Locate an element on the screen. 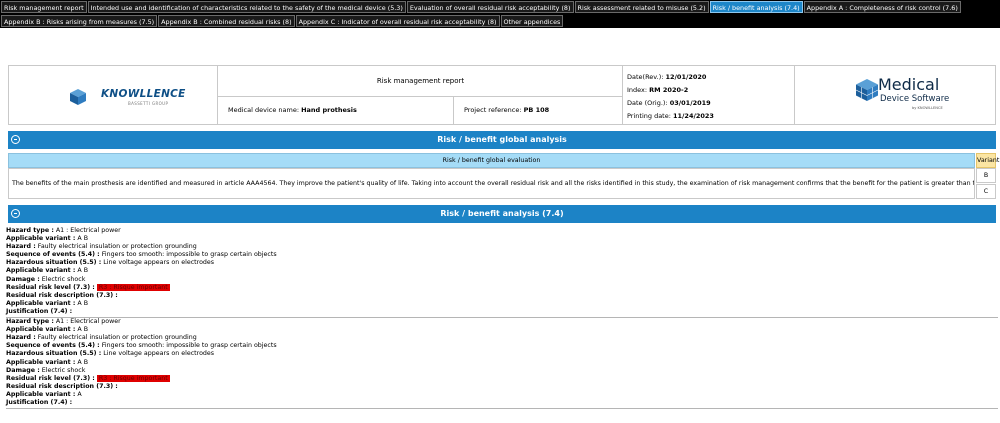  index: Index: RM 2020-2 is located at coordinates (710, 90).